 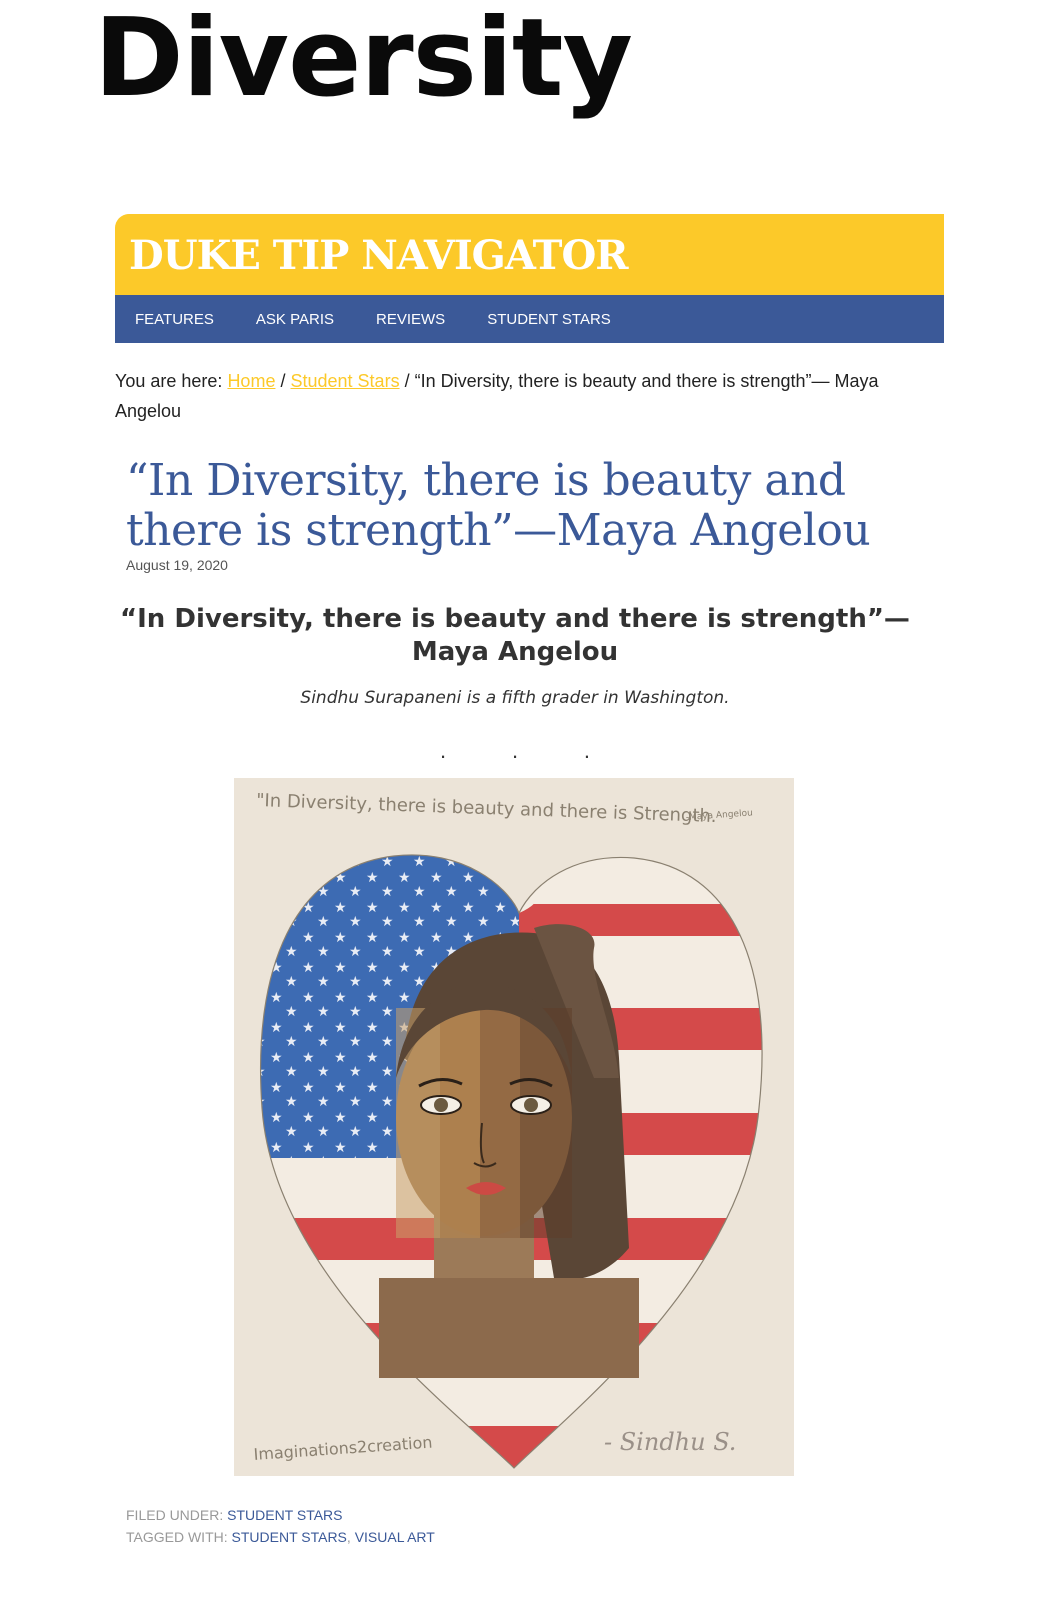 I want to click on nav-item-ask-paris: ASK PARIS, so click(x=295, y=319).